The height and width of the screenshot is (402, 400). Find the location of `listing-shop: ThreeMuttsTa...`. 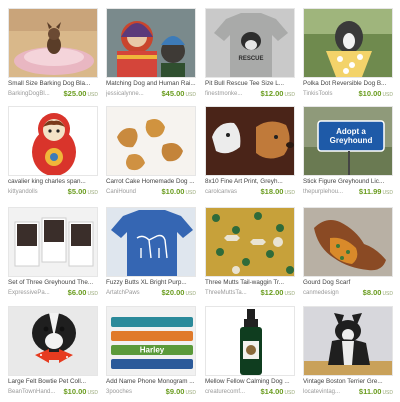

listing-shop: ThreeMuttsTa... is located at coordinates (232, 293).